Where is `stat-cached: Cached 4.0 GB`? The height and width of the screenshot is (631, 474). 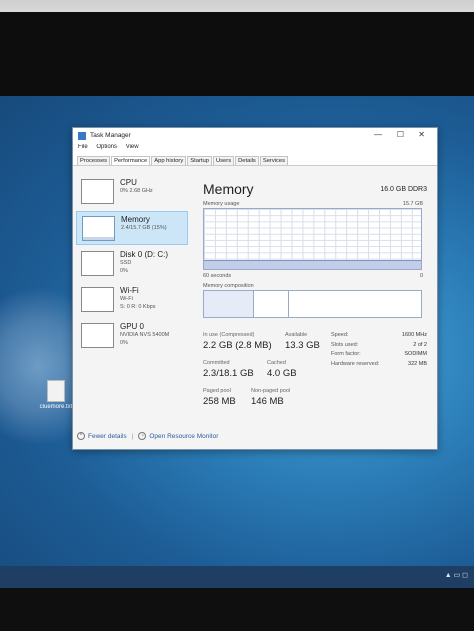
stat-cached: Cached 4.0 GB is located at coordinates (282, 369).